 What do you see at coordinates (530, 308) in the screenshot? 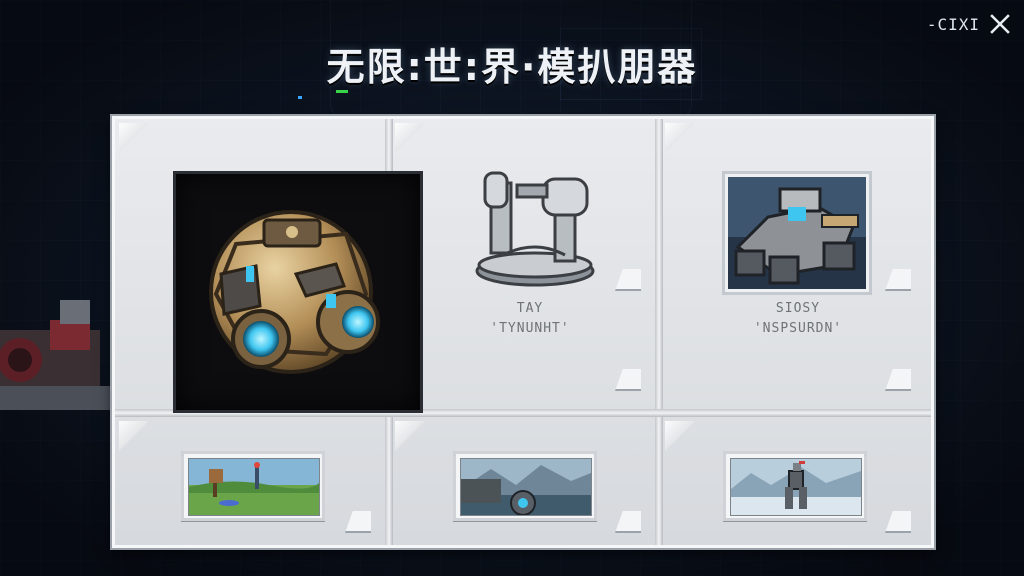
I see `item-label-line1: TAY` at bounding box center [530, 308].